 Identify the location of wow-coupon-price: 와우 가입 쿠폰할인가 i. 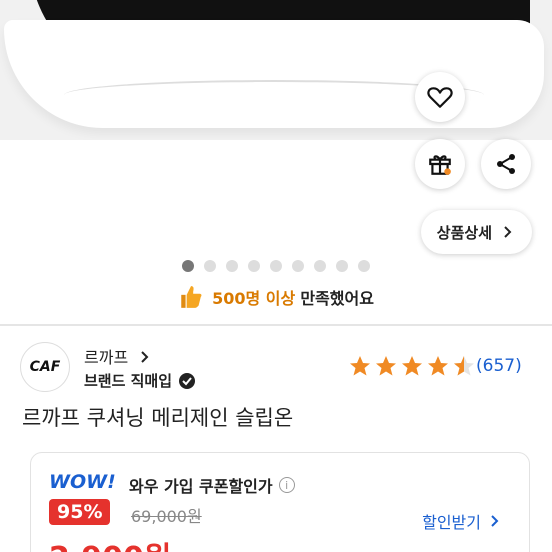
(212, 485).